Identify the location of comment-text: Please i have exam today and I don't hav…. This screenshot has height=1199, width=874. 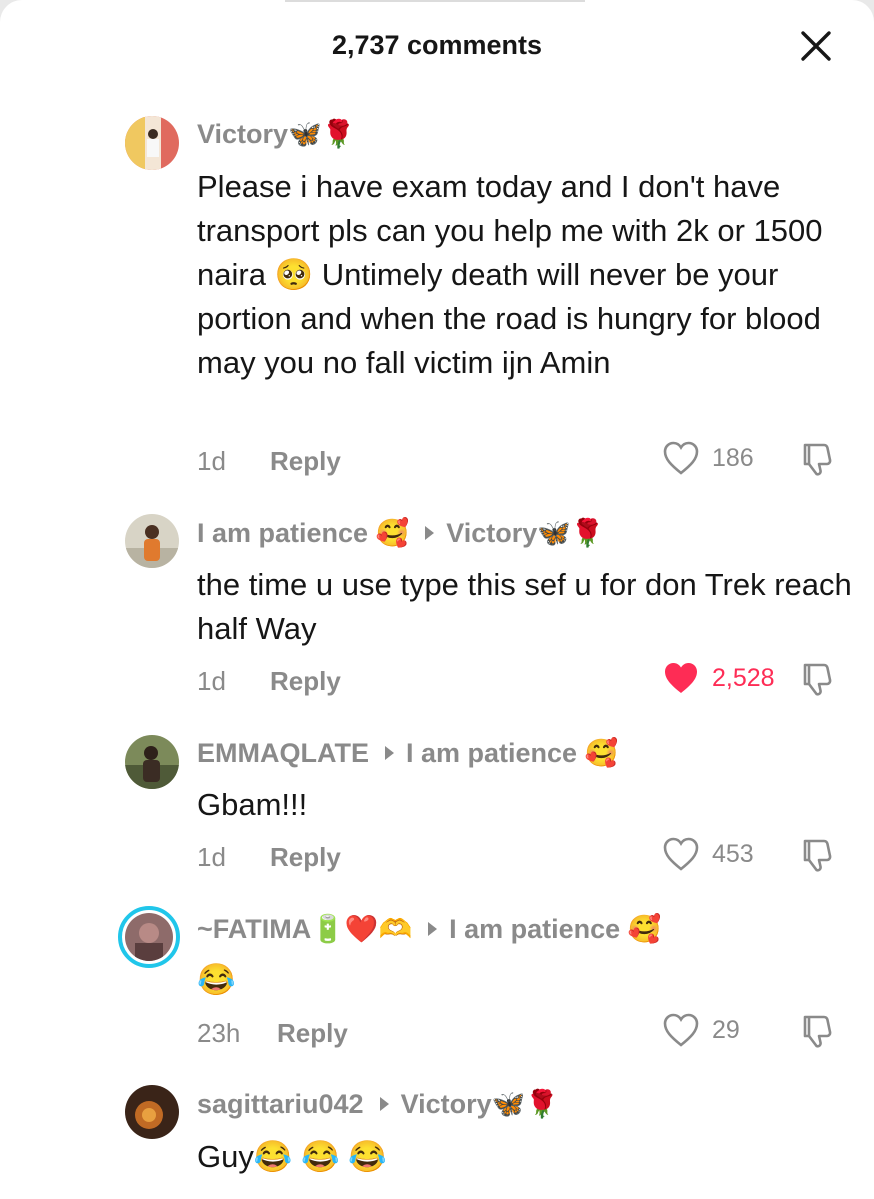
(510, 274).